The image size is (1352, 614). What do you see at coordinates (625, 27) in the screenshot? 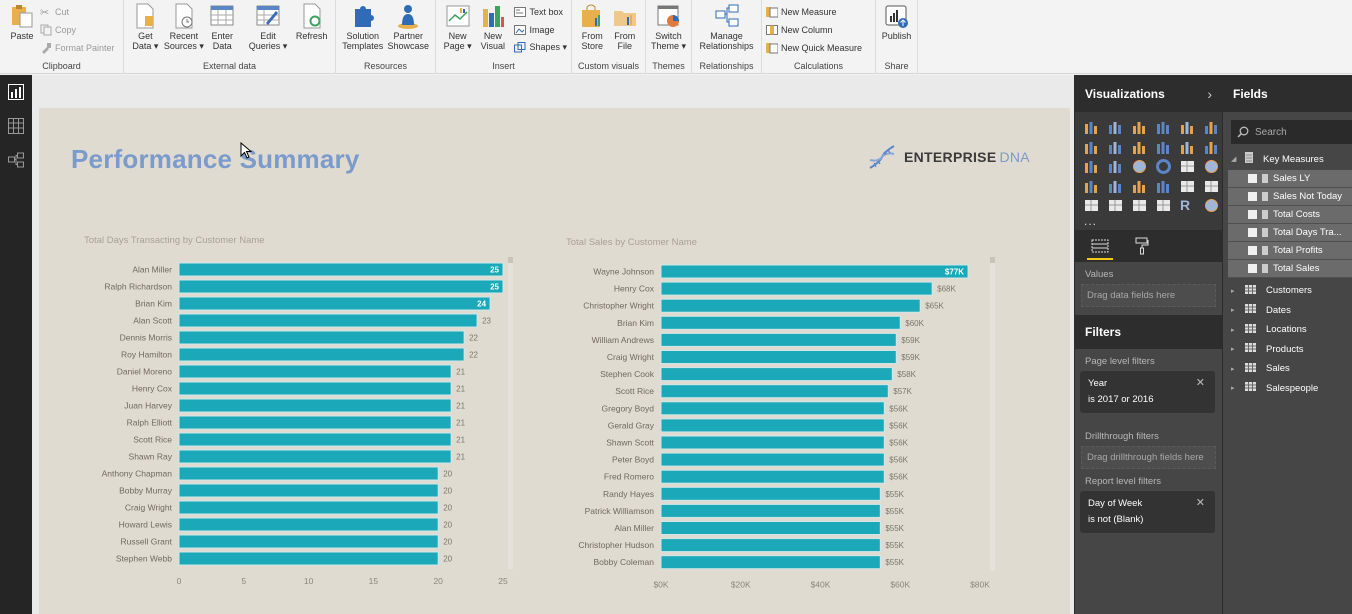
I see `from-file-button: From File` at bounding box center [625, 27].